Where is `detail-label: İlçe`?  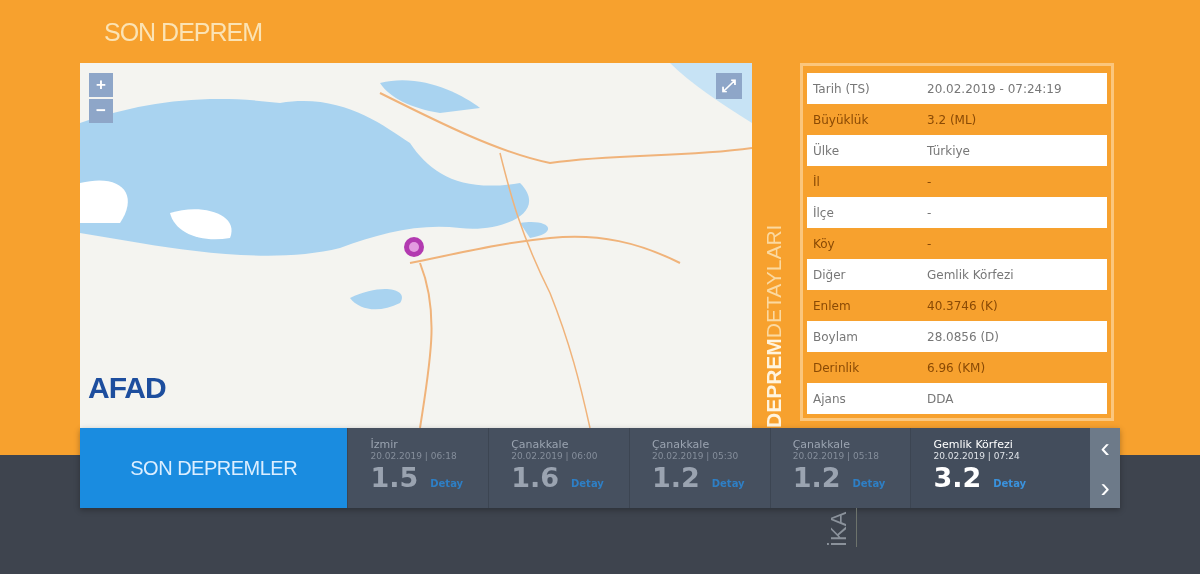 detail-label: İlçe is located at coordinates (824, 212).